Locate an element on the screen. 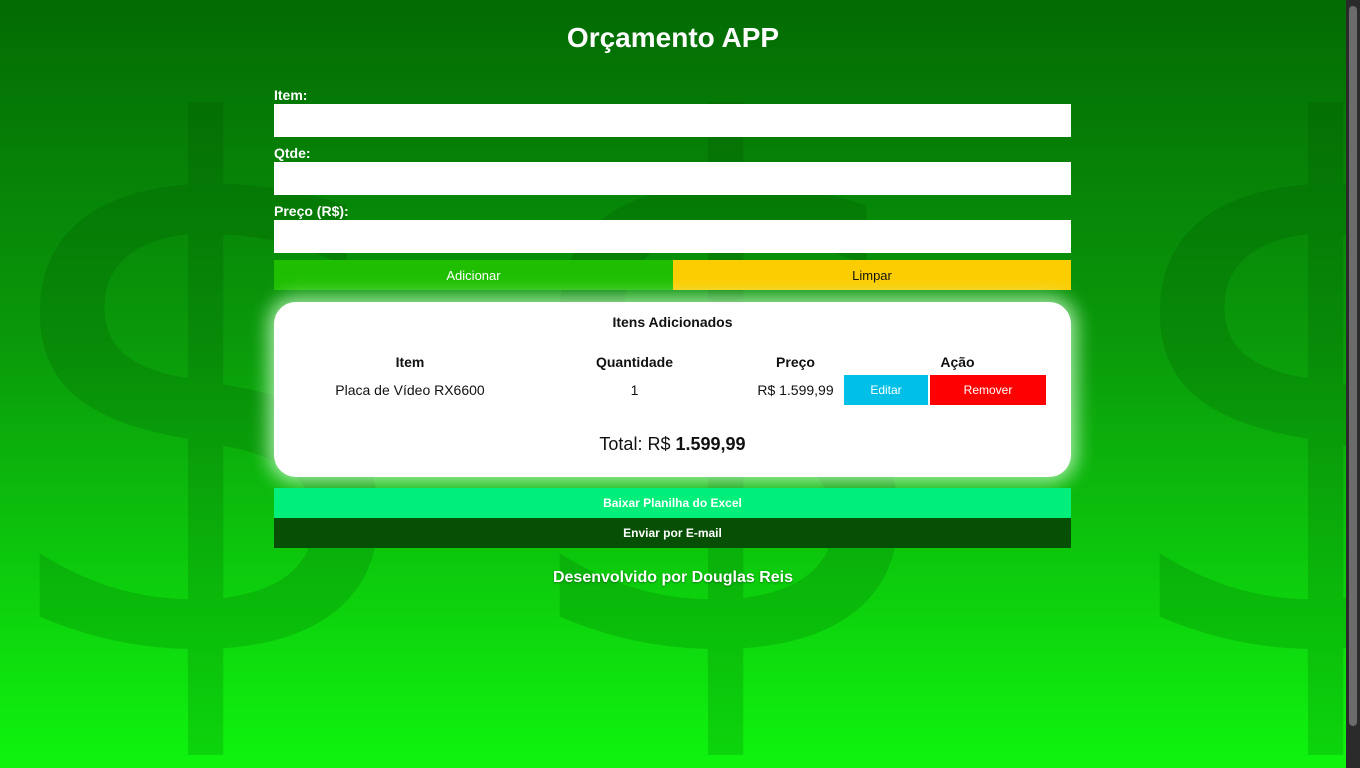 The image size is (1360, 768). row-quantity: 1 is located at coordinates (634, 389).